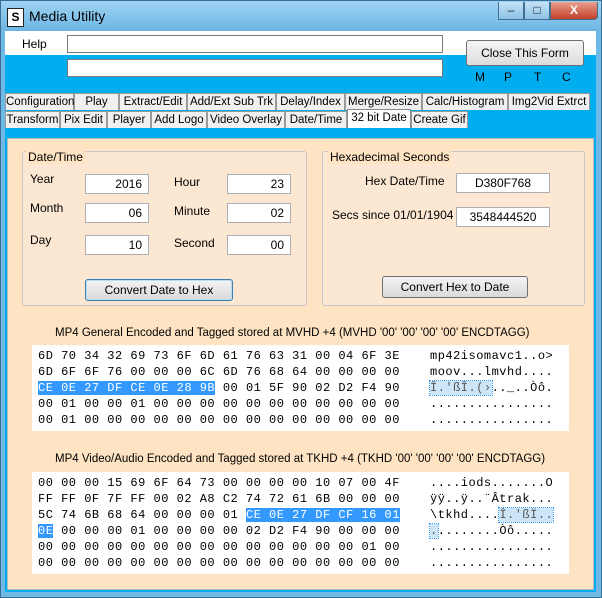  I want to click on app-icon: S, so click(15, 17).